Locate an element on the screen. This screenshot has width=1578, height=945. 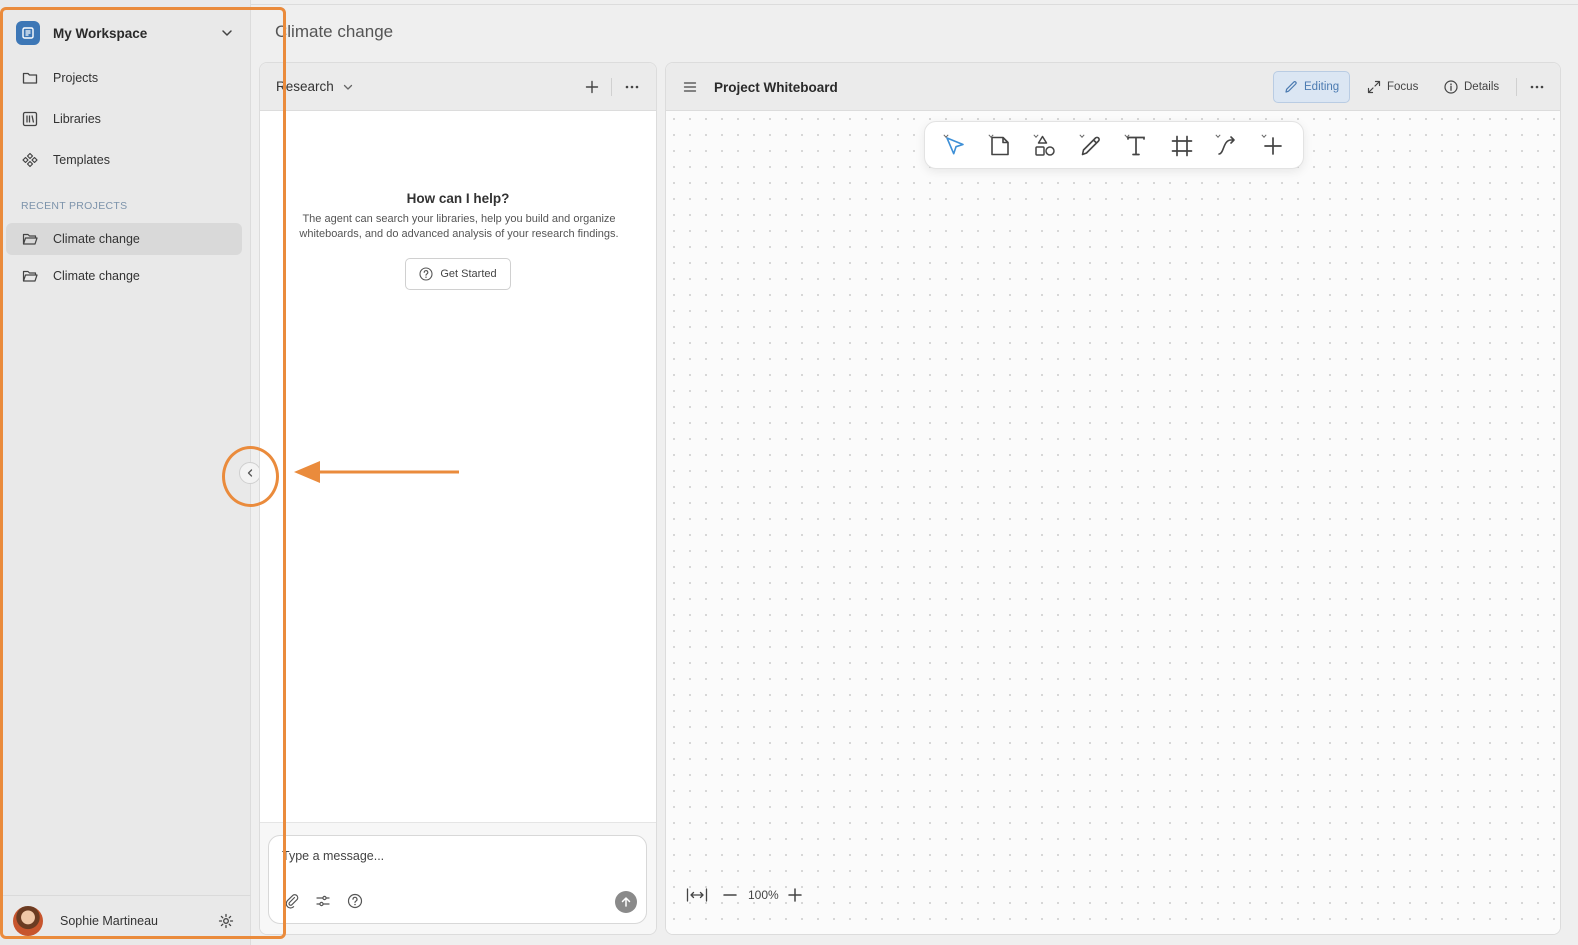
workspace-switcher: My Workspace is located at coordinates (125, 33).